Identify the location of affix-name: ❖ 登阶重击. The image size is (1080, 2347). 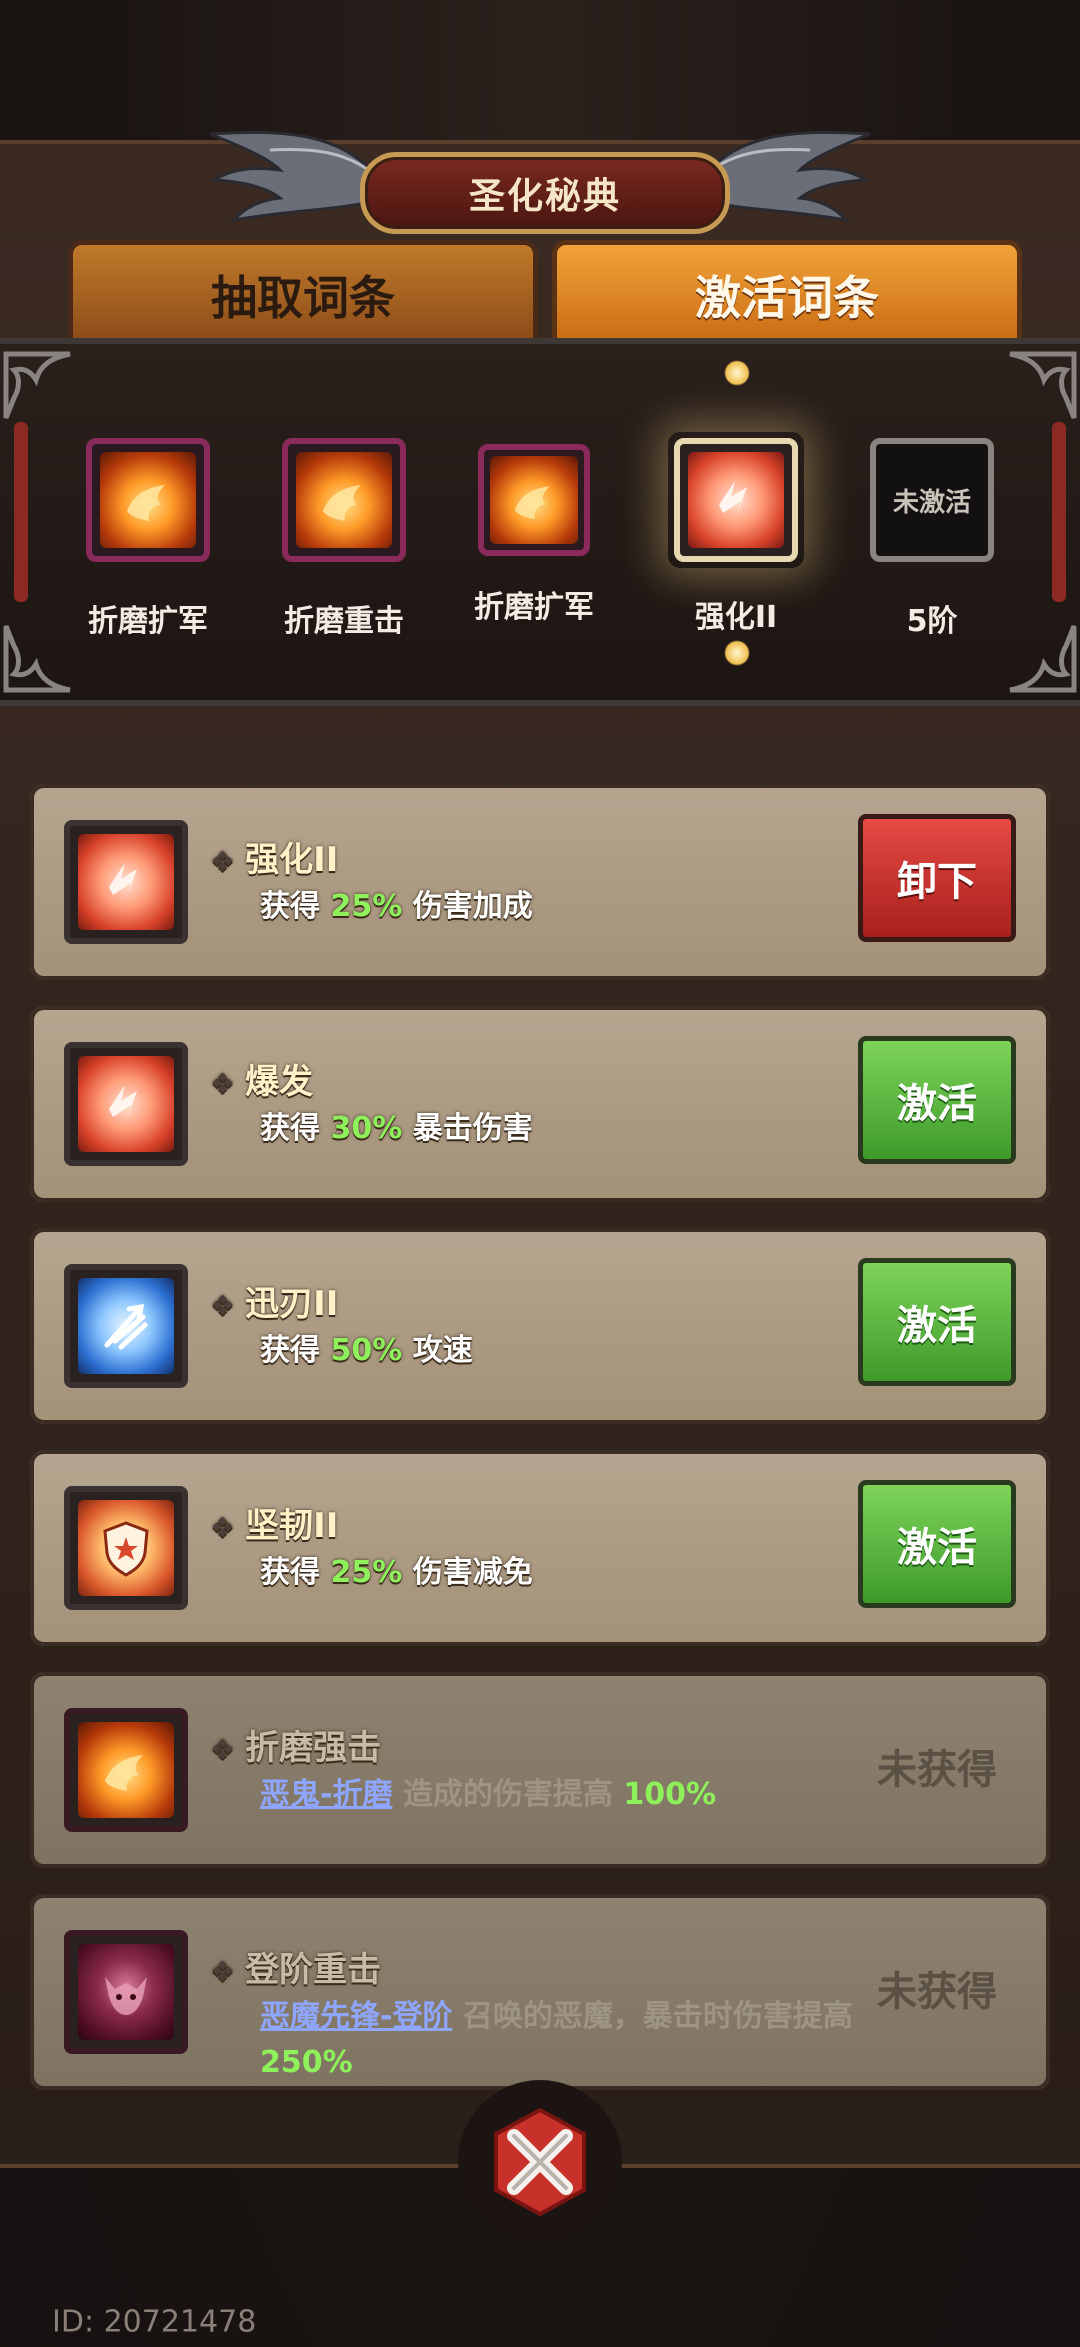
(296, 1970).